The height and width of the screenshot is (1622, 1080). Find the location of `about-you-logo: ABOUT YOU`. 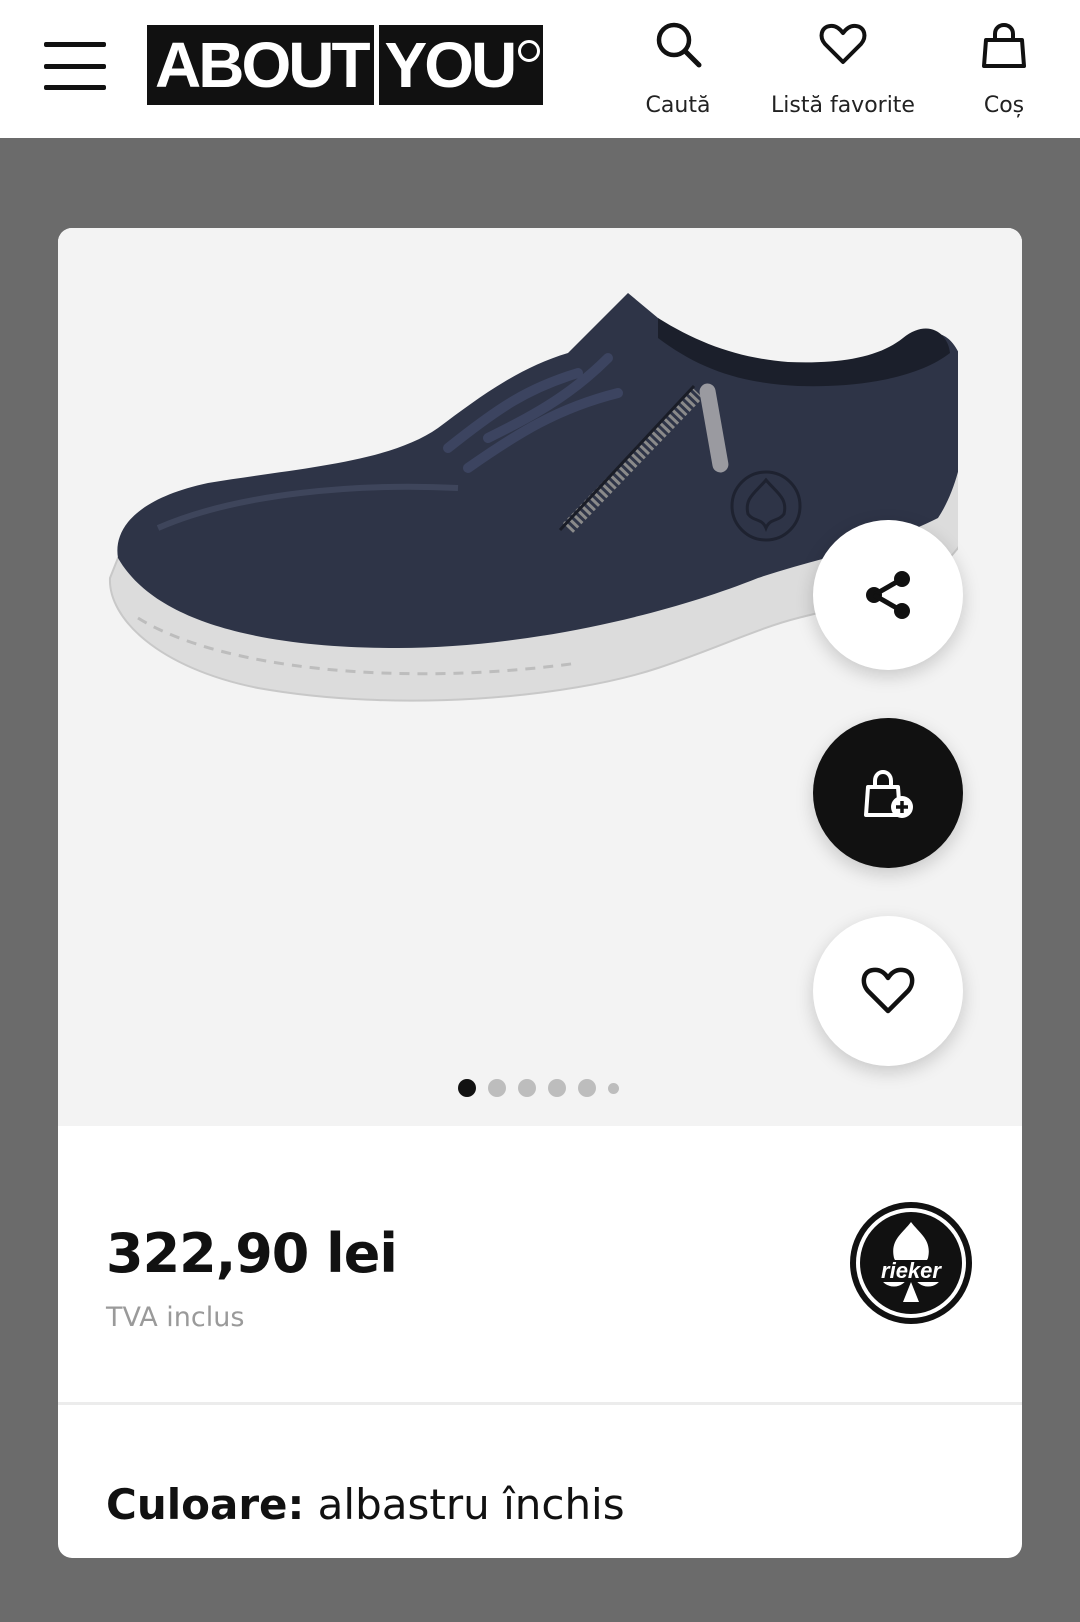

about-you-logo: ABOUT YOU is located at coordinates (345, 65).